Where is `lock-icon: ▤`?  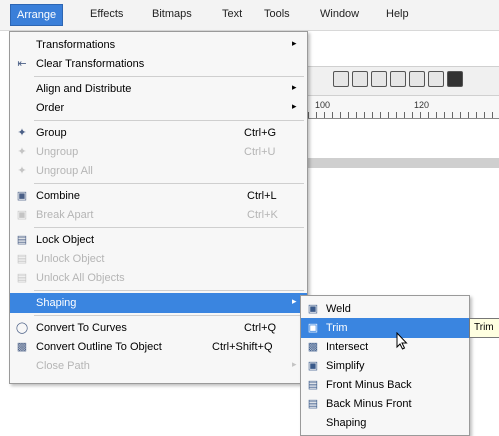
lock-icon: ▤ is located at coordinates (22, 240).